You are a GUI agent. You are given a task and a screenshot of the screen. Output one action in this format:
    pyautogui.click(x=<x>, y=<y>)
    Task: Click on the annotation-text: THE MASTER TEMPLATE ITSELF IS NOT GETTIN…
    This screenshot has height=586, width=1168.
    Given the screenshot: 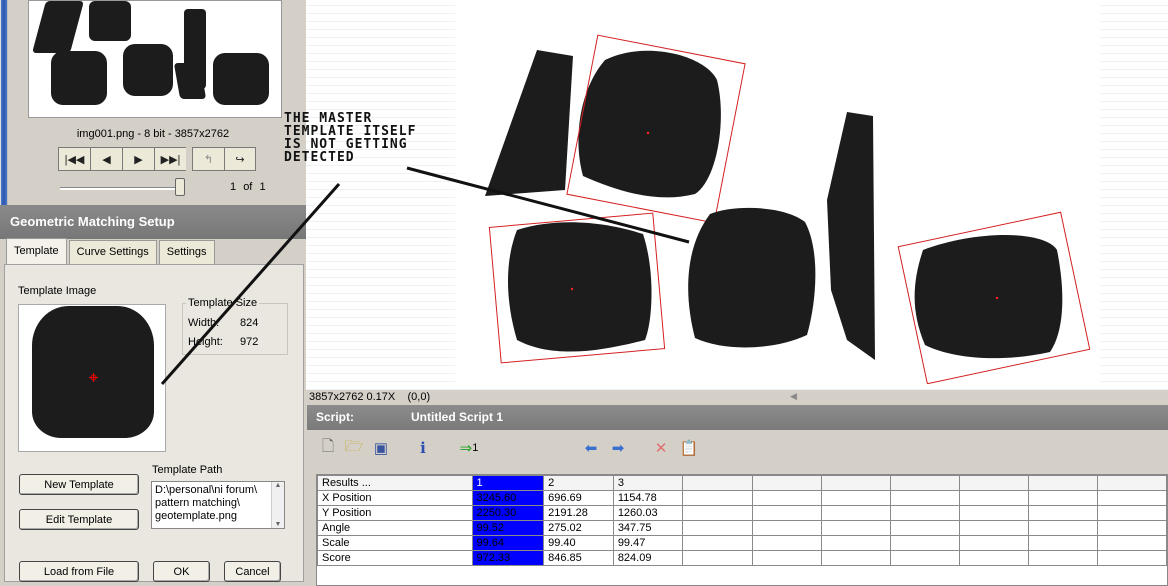 What is the action you would take?
    pyautogui.click(x=350, y=138)
    